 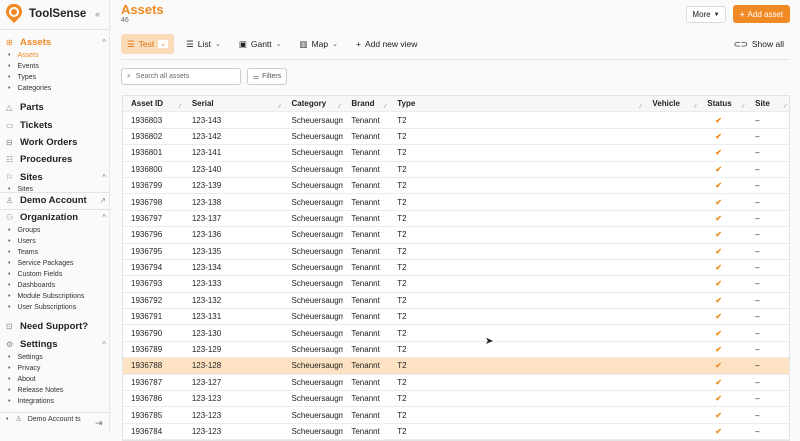 I want to click on tab-list: ☰ List ⌄, so click(x=203, y=44).